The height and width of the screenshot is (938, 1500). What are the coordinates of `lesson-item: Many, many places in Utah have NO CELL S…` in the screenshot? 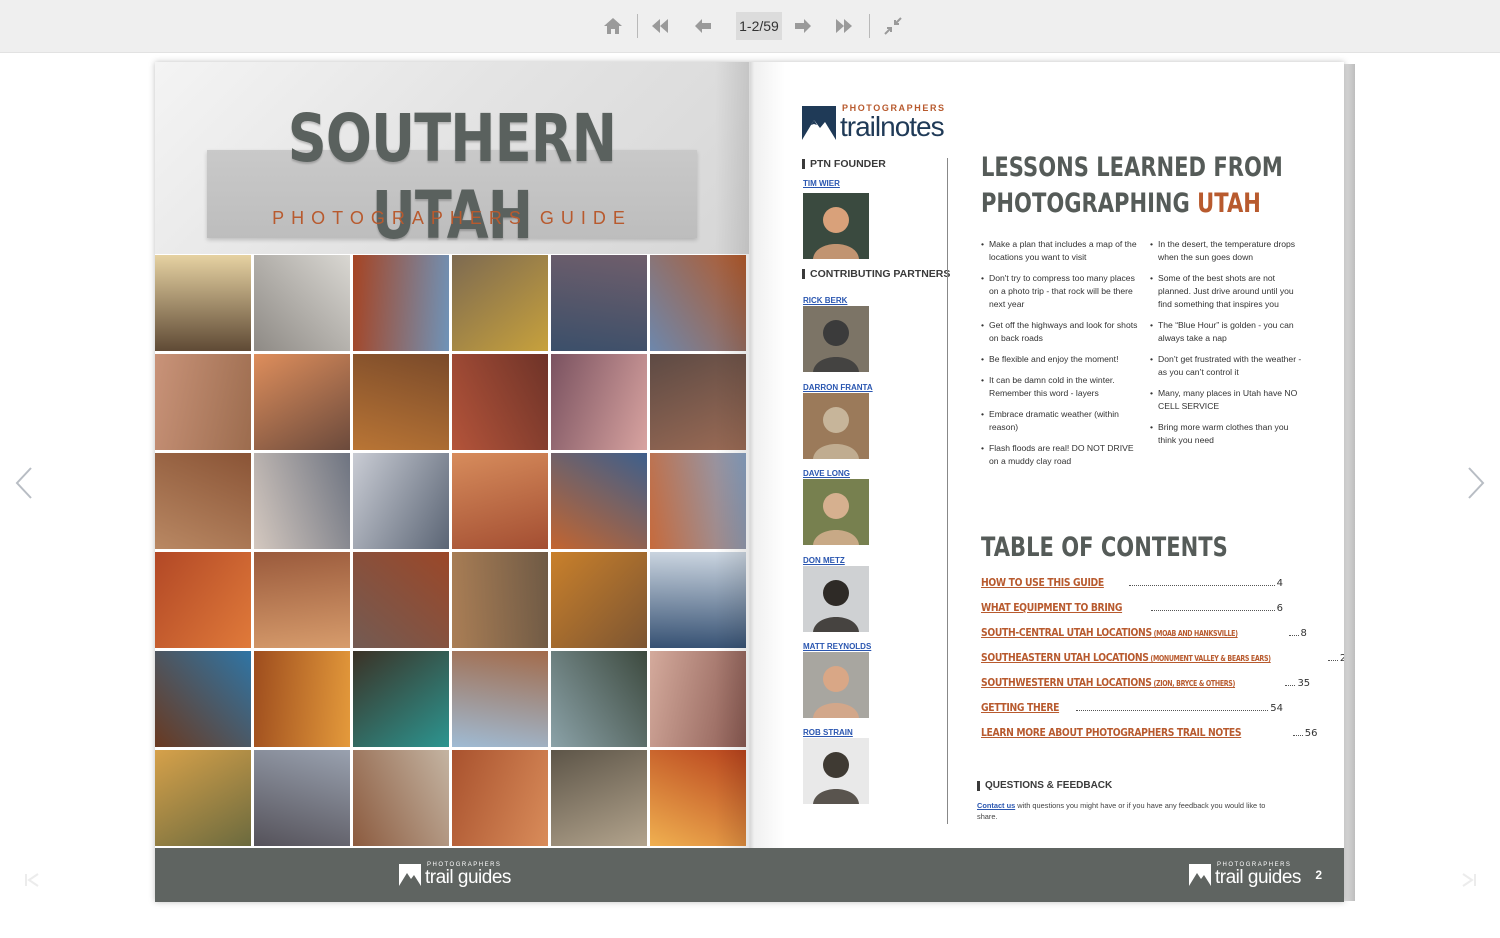 It's located at (1226, 400).